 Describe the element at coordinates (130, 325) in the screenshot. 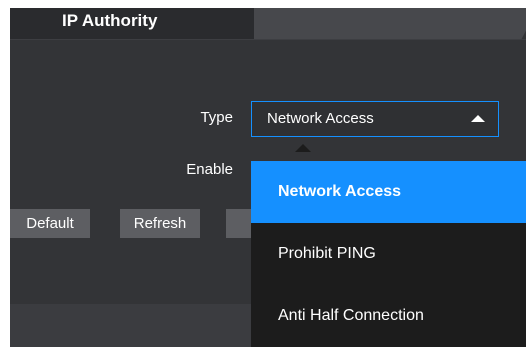

I see `bottom-bar` at that location.